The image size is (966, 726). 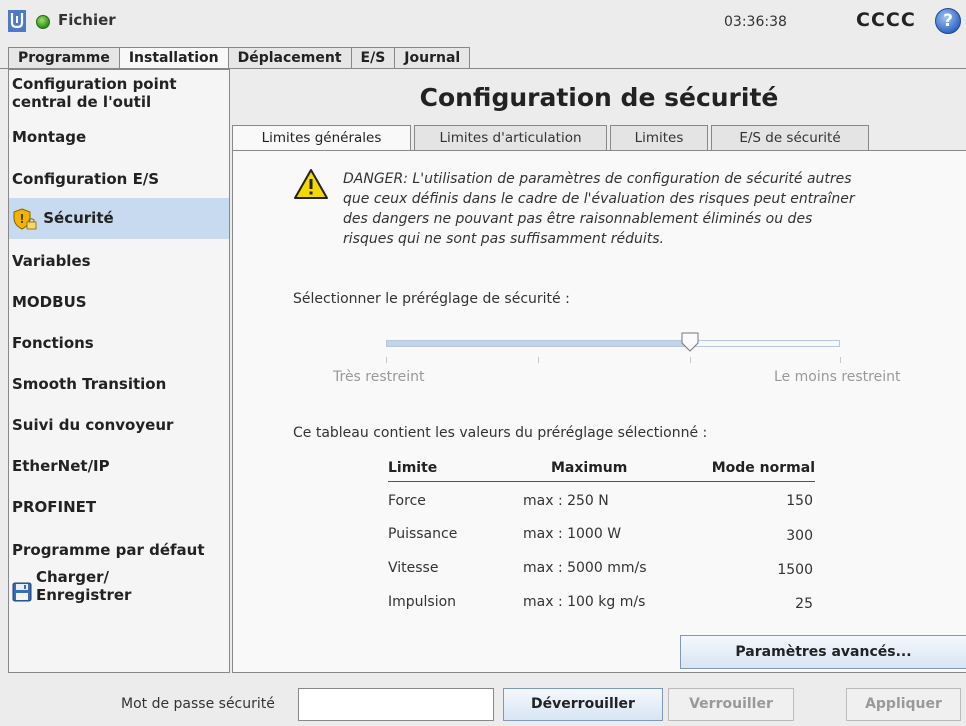 What do you see at coordinates (413, 468) in the screenshot?
I see `table-header: Limite` at bounding box center [413, 468].